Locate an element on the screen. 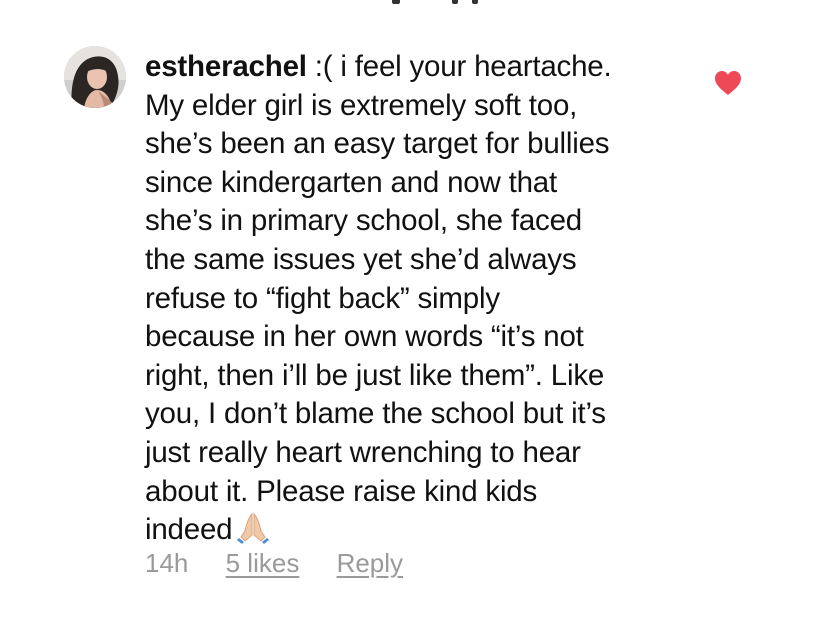 The height and width of the screenshot is (622, 830). comment-line-7: refuse to “fight back” simply is located at coordinates (322, 298).